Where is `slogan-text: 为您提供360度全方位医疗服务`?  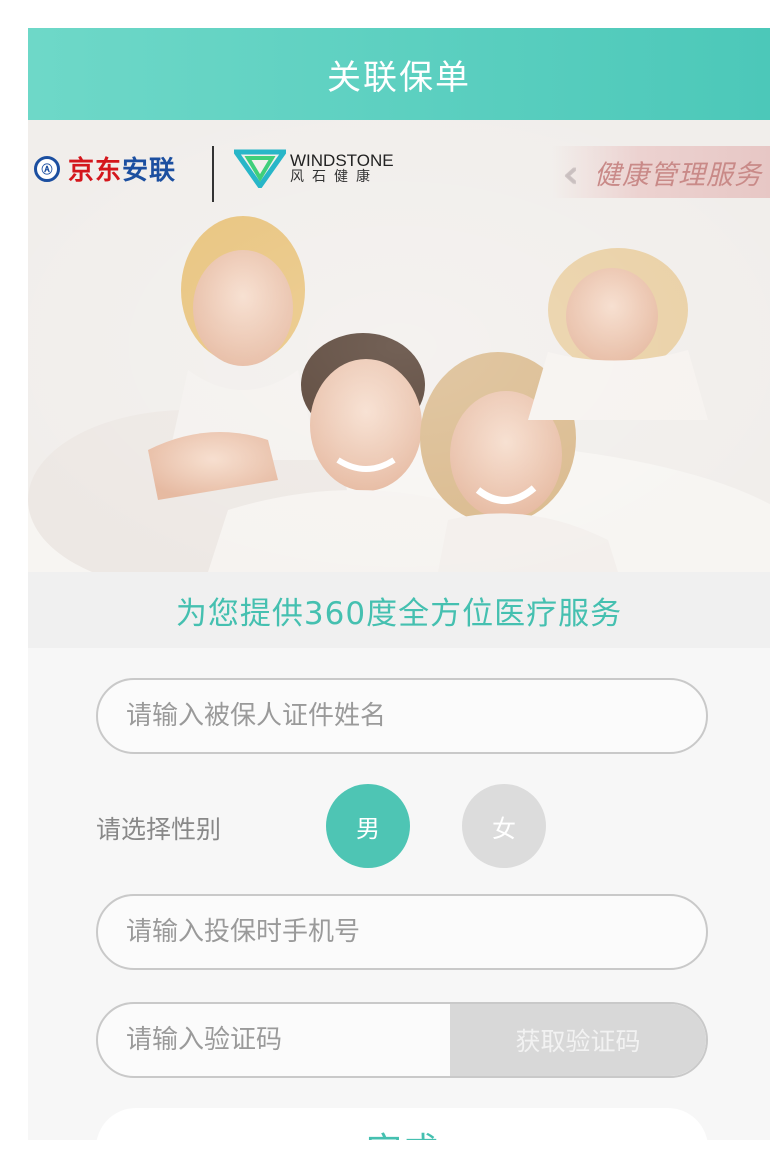
slogan-text: 为您提供360度全方位医疗服务 is located at coordinates (399, 613).